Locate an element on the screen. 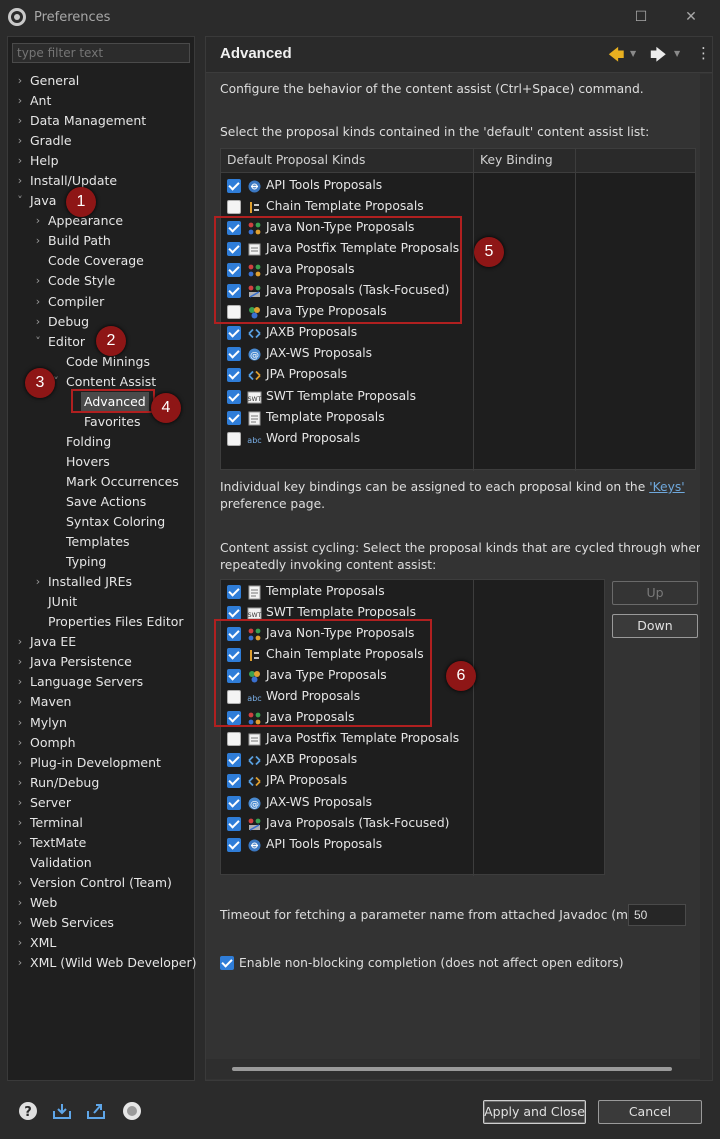 This screenshot has width=720, height=1139. tree-item: Validation is located at coordinates (101, 863).